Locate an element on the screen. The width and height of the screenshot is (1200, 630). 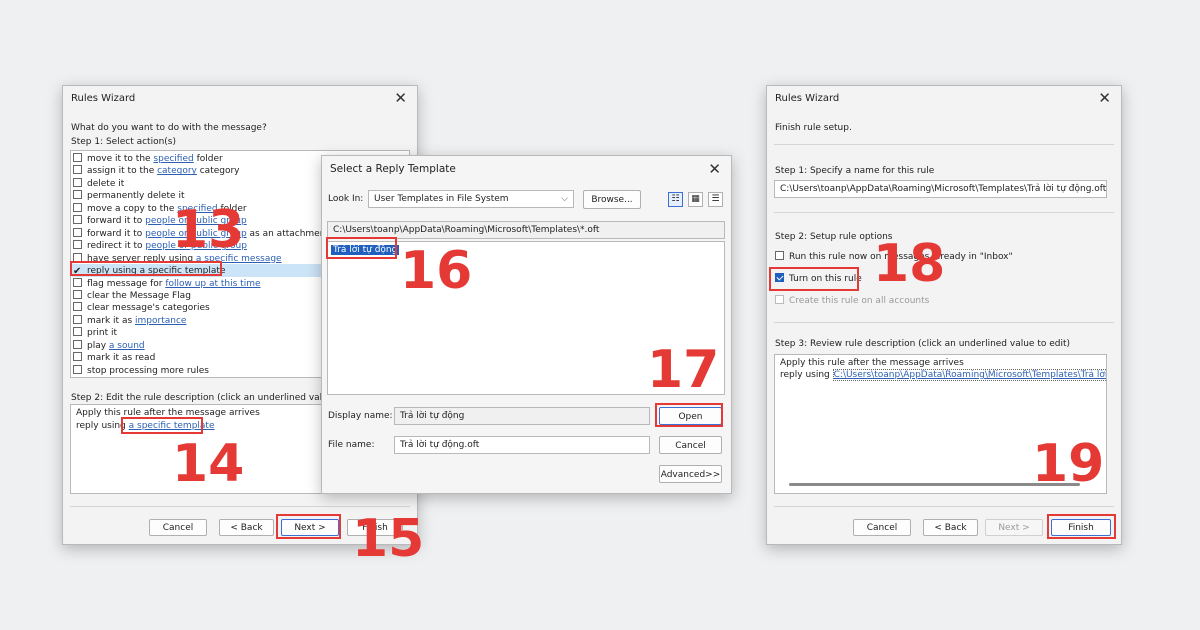
action-item: play a sound is located at coordinates (109, 345).